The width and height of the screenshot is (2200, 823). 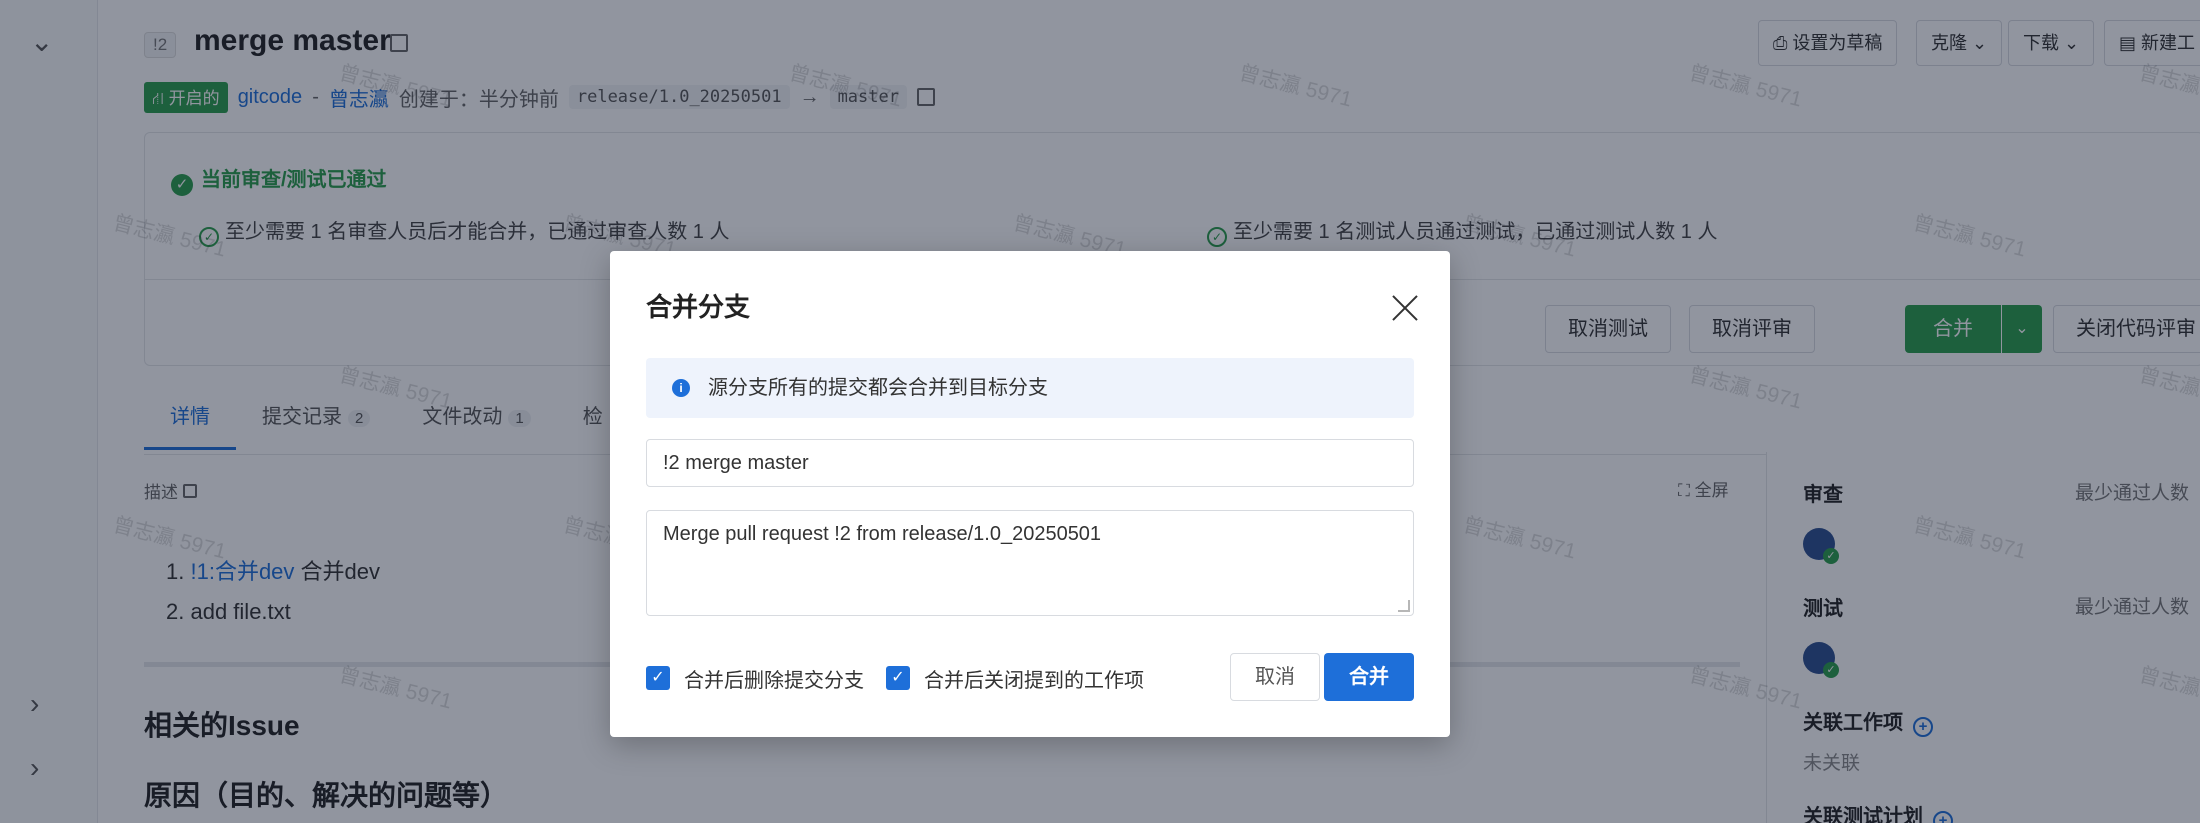 I want to click on confirm-merge-button: 合并, so click(x=1369, y=677).